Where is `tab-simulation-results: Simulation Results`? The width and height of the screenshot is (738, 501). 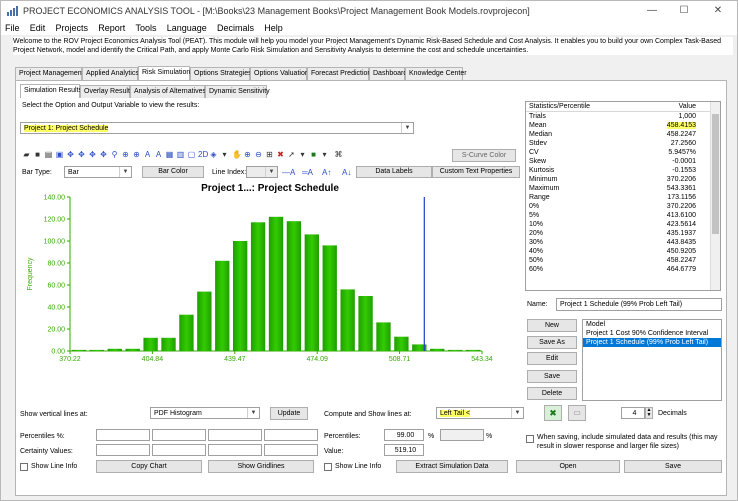
tab-simulation-results: Simulation Results is located at coordinates (51, 91).